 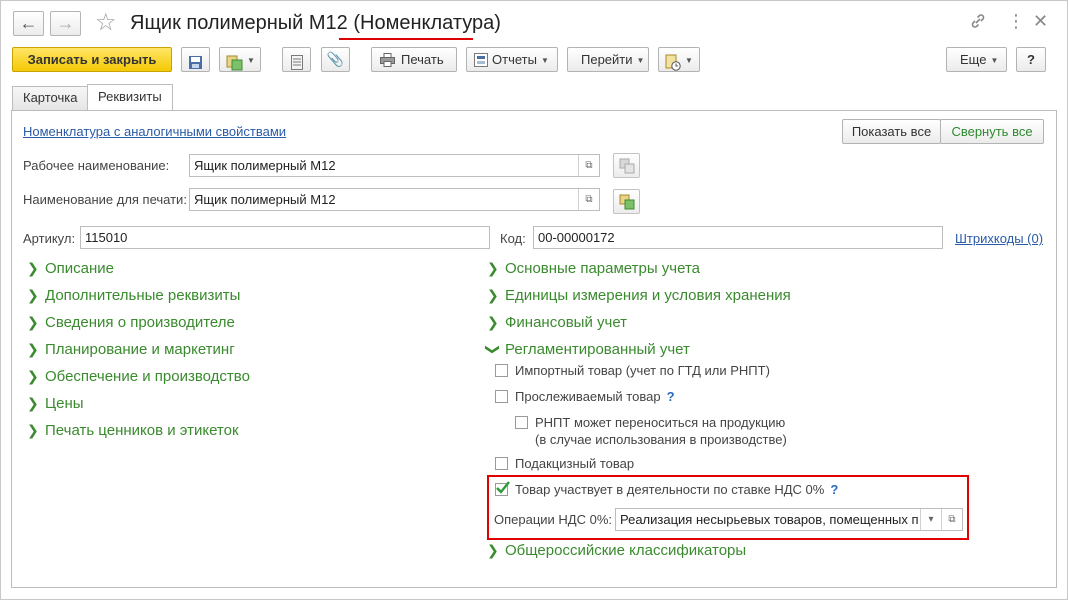 I want to click on working-name-field: Ящик полимерный М12 ⧉, so click(x=394, y=165).